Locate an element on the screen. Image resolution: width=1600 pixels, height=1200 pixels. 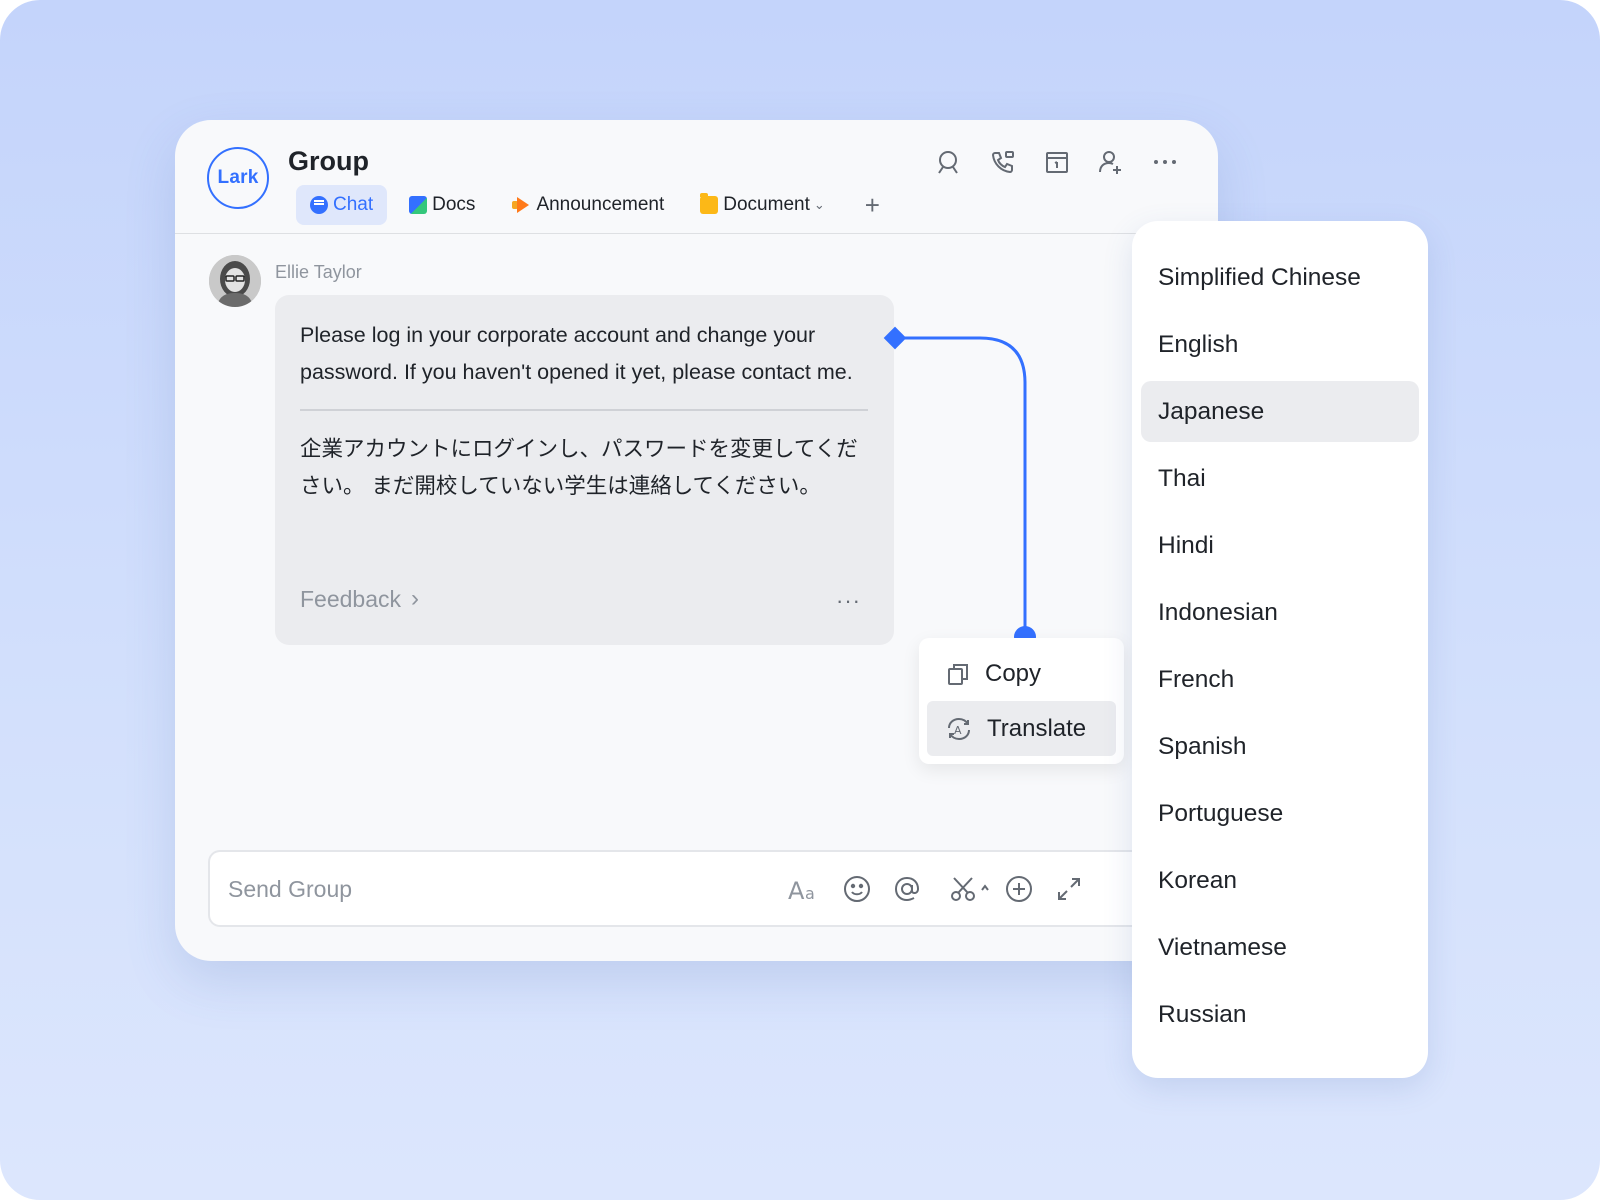
folder-icon is located at coordinates (709, 203).